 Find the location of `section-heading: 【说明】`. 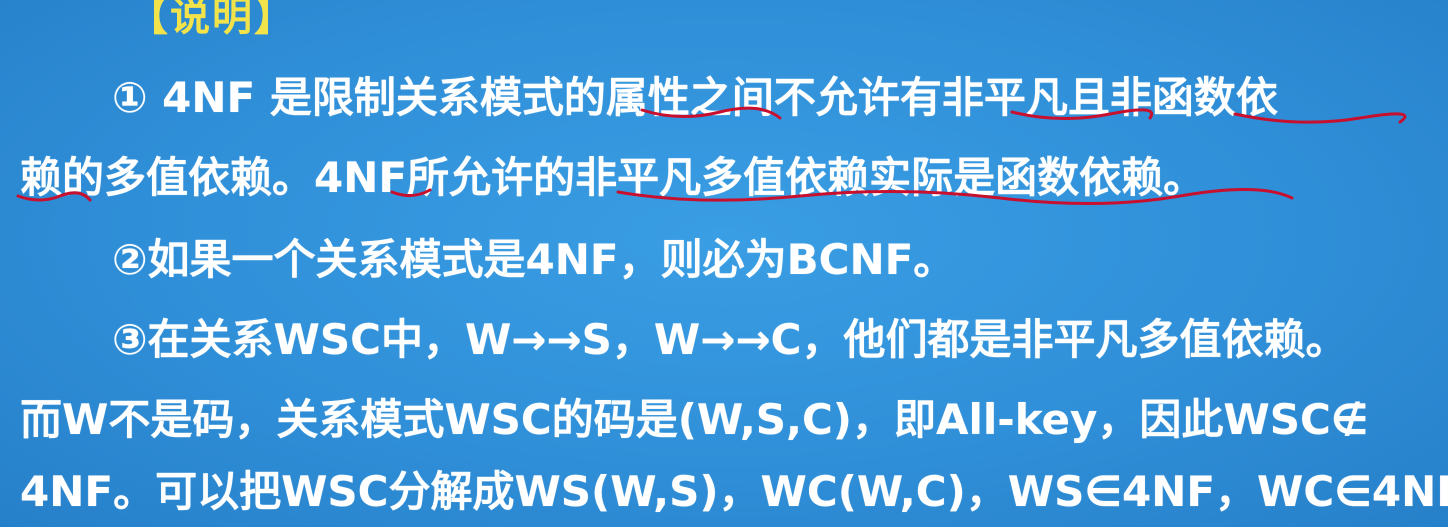

section-heading: 【说明】 is located at coordinates (212, 20).